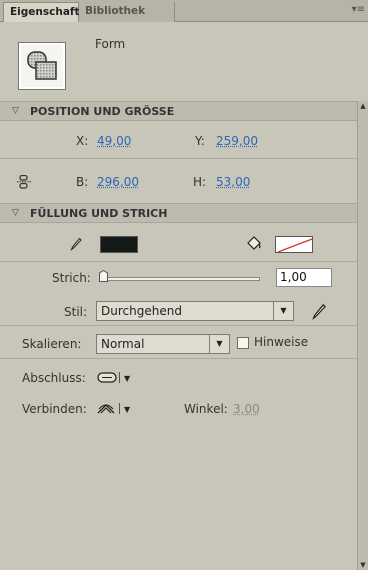  I want to click on panel-menu-icon: ▾≡, so click(358, 9).